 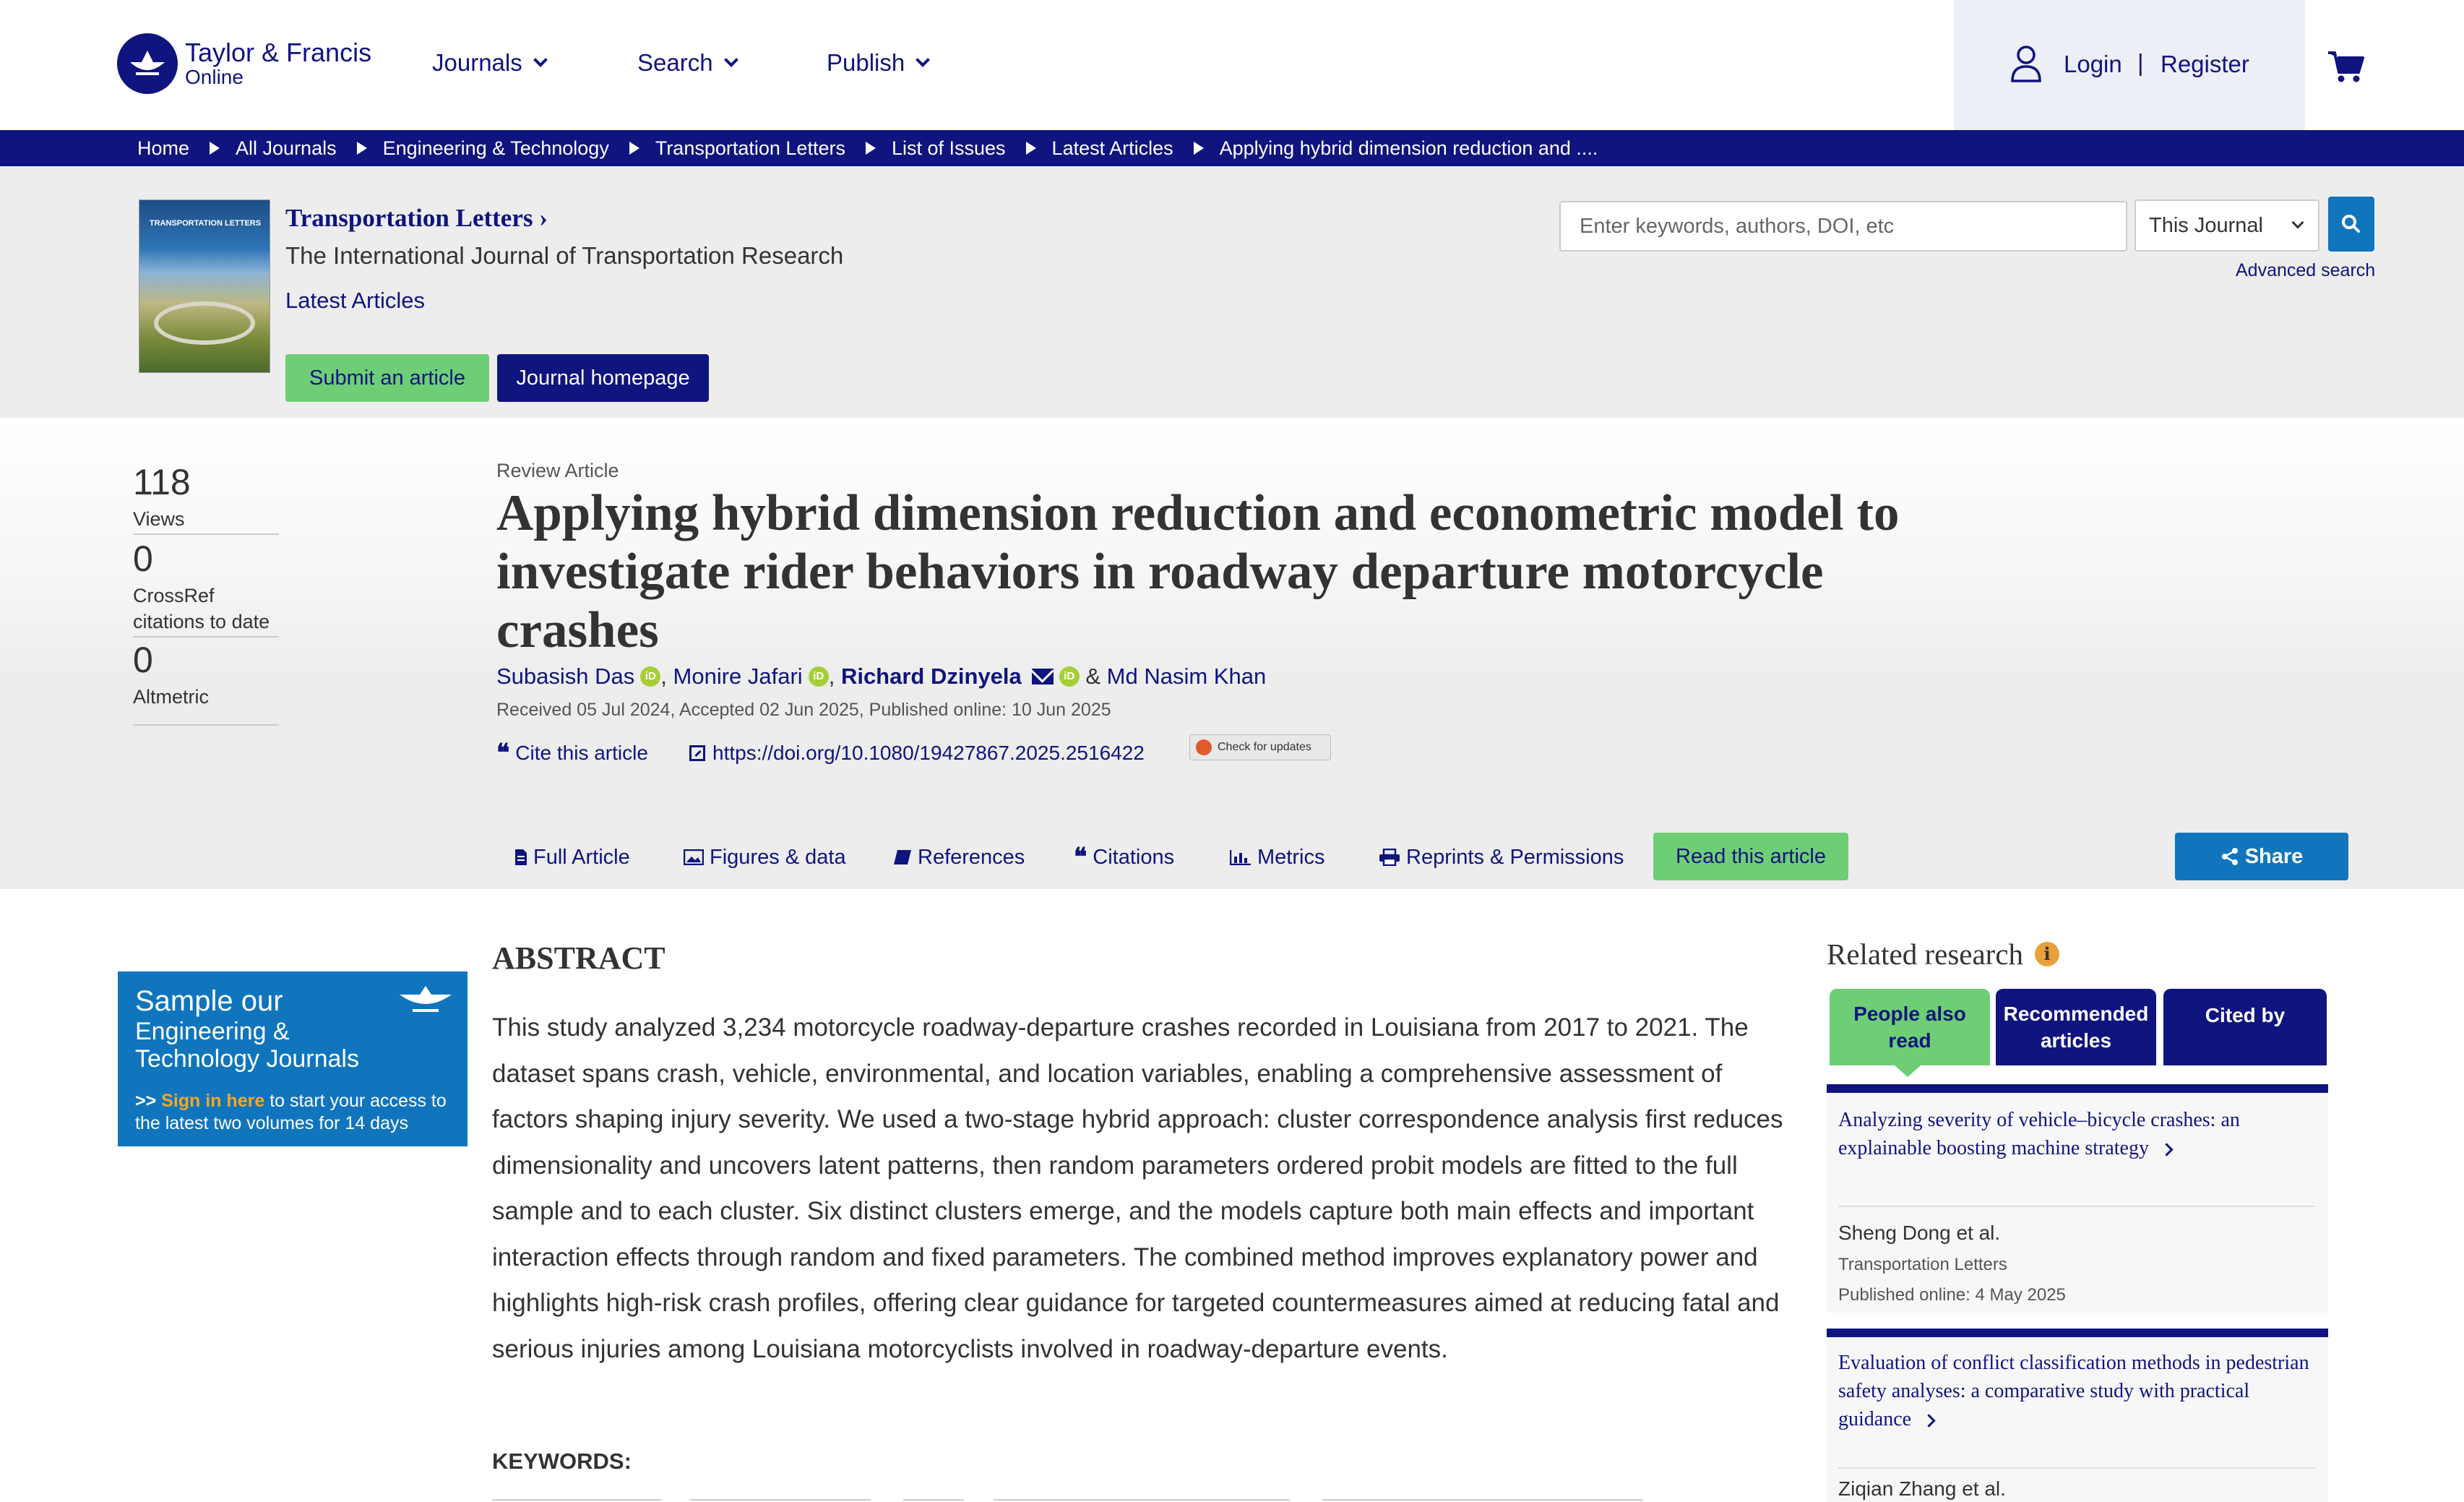 What do you see at coordinates (2346, 66) in the screenshot?
I see `shopping-cart-icon` at bounding box center [2346, 66].